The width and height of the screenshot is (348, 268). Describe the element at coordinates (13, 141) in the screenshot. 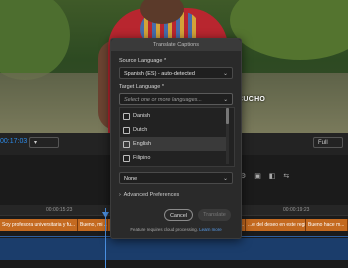

I see `timecode: 00:17:03` at that location.